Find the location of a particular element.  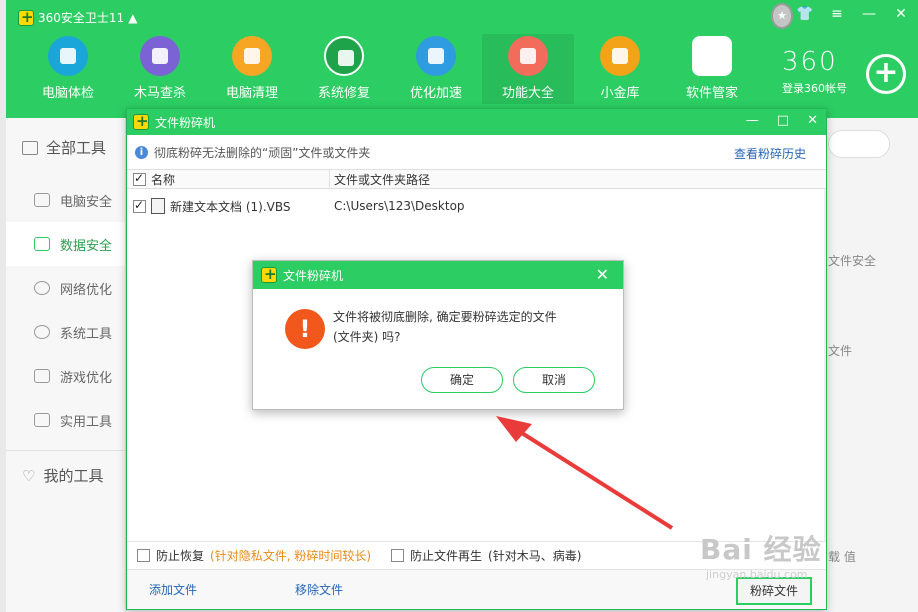

skin-icon: 👕 is located at coordinates (805, 14).